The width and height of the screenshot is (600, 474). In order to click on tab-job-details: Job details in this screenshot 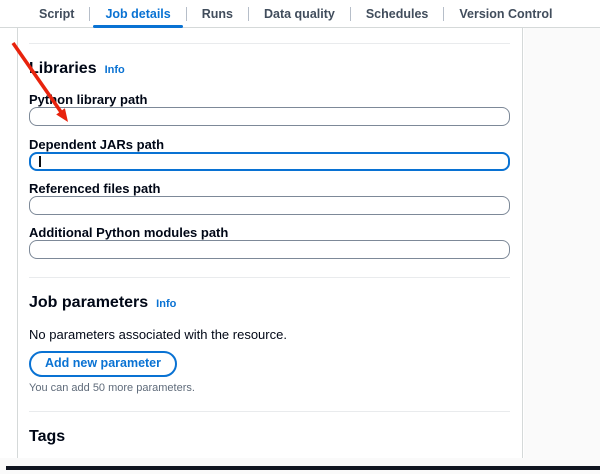, I will do `click(137, 14)`.